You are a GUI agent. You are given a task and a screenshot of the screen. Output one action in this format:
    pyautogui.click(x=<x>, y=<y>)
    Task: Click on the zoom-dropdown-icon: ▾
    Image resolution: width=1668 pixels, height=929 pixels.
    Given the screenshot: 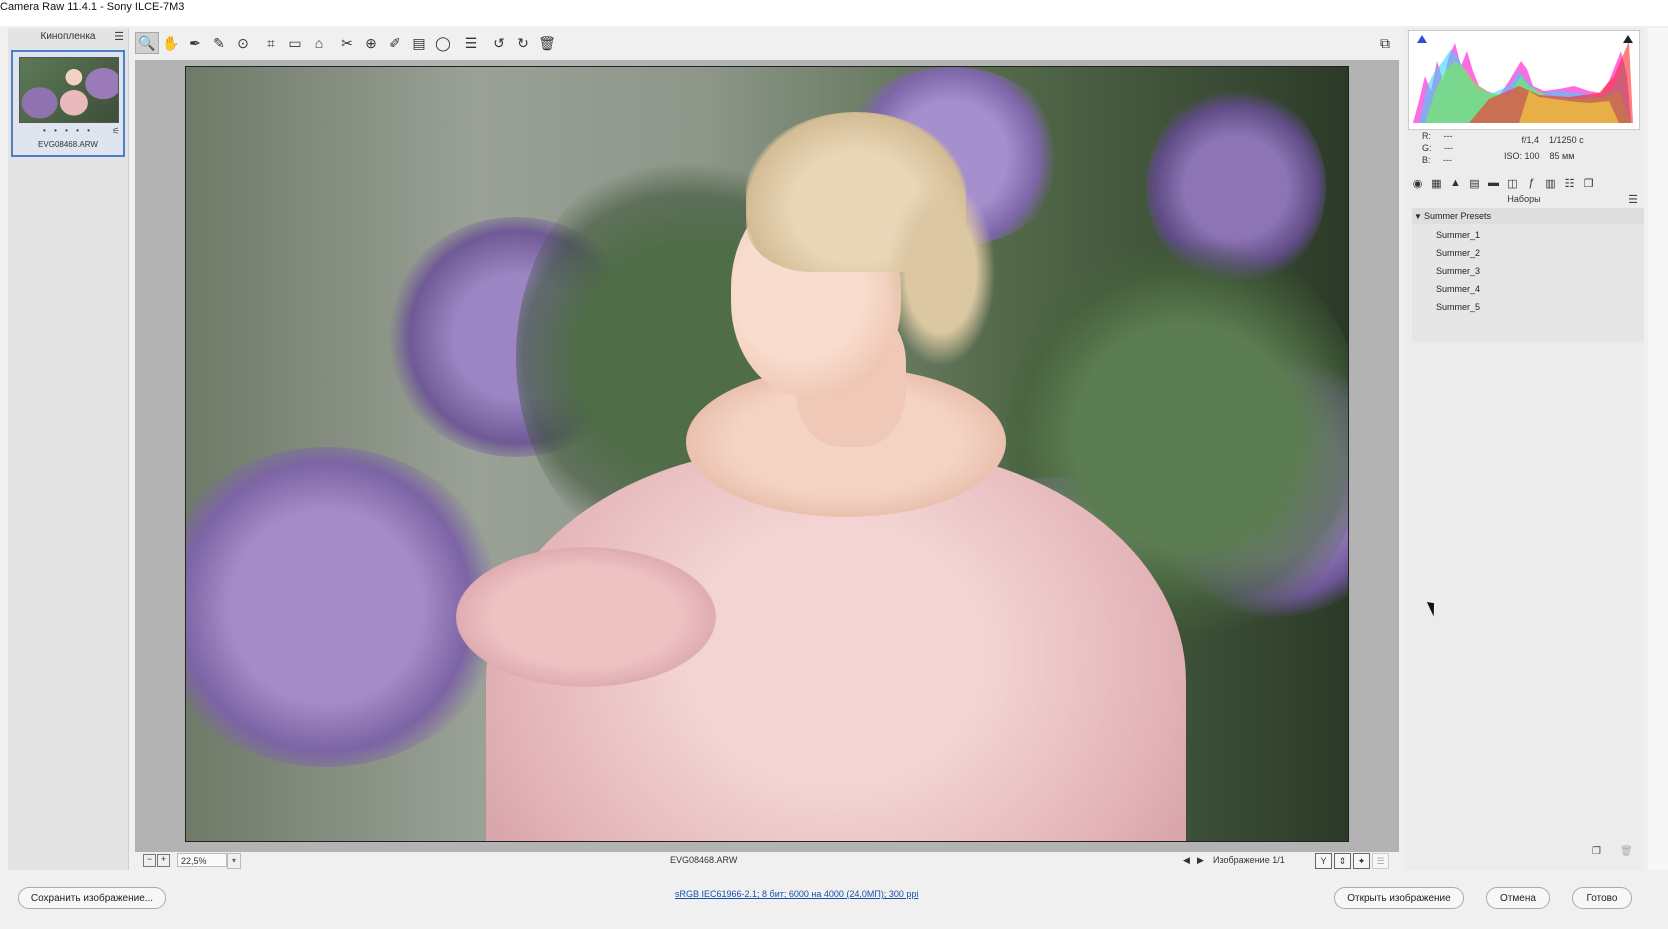 What is the action you would take?
    pyautogui.click(x=234, y=861)
    